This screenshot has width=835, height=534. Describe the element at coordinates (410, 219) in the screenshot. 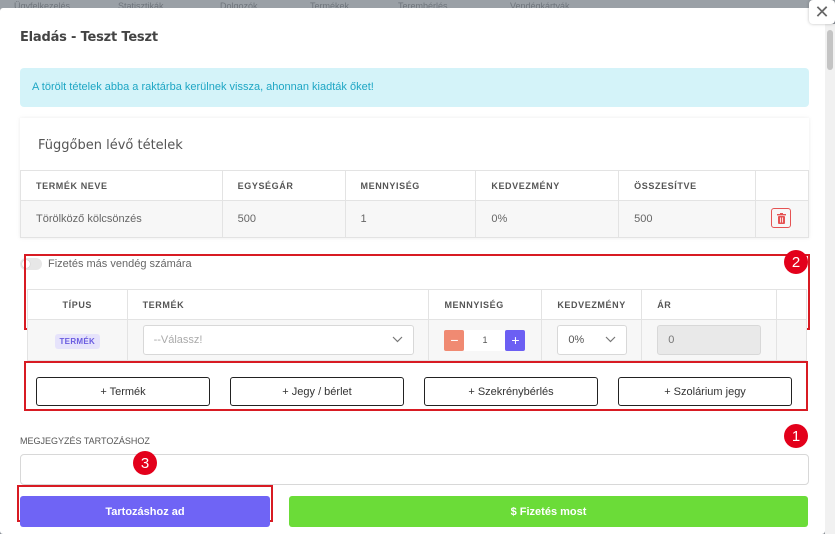

I see `cell-quantity: 1` at that location.